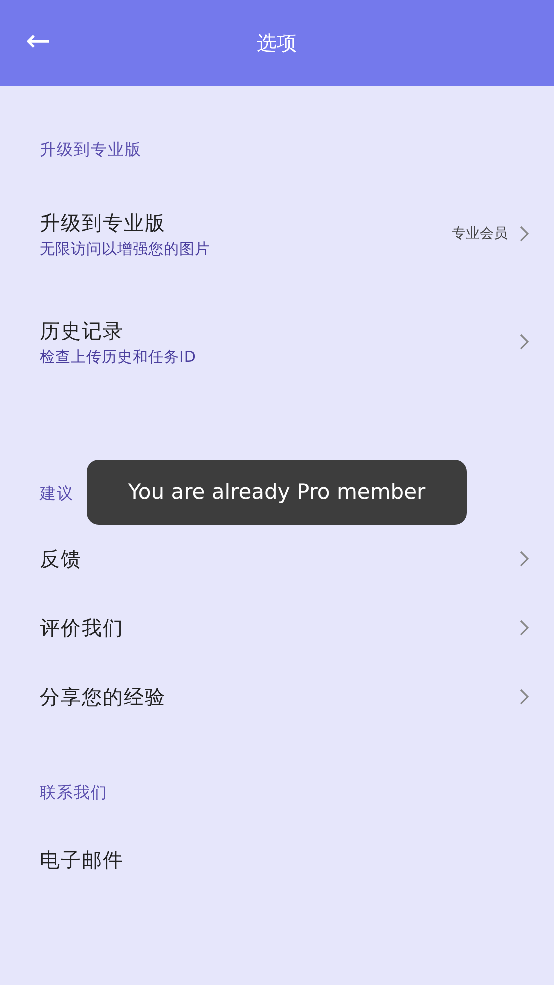  I want to click on section-header: 联系我们, so click(74, 792).